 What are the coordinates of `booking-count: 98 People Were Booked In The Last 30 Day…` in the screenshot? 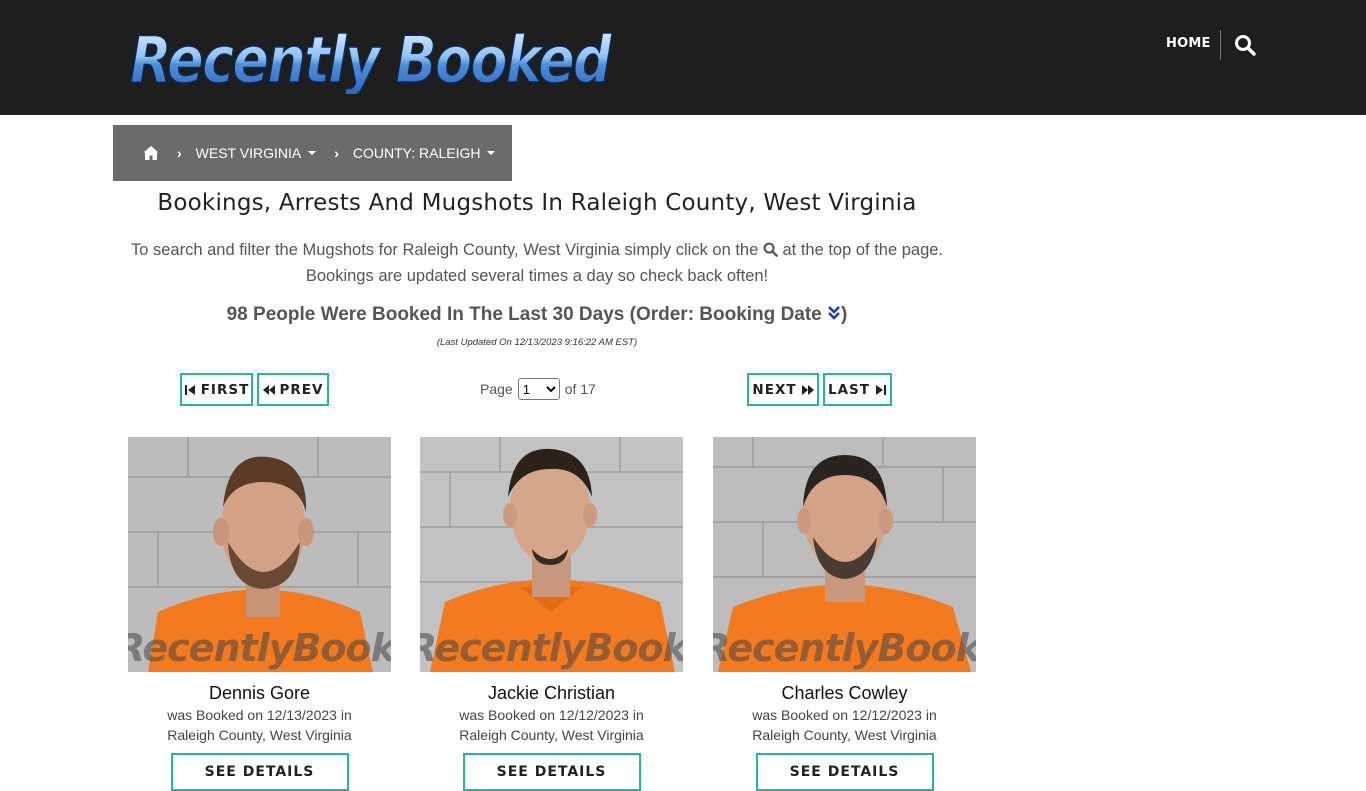 It's located at (537, 315).